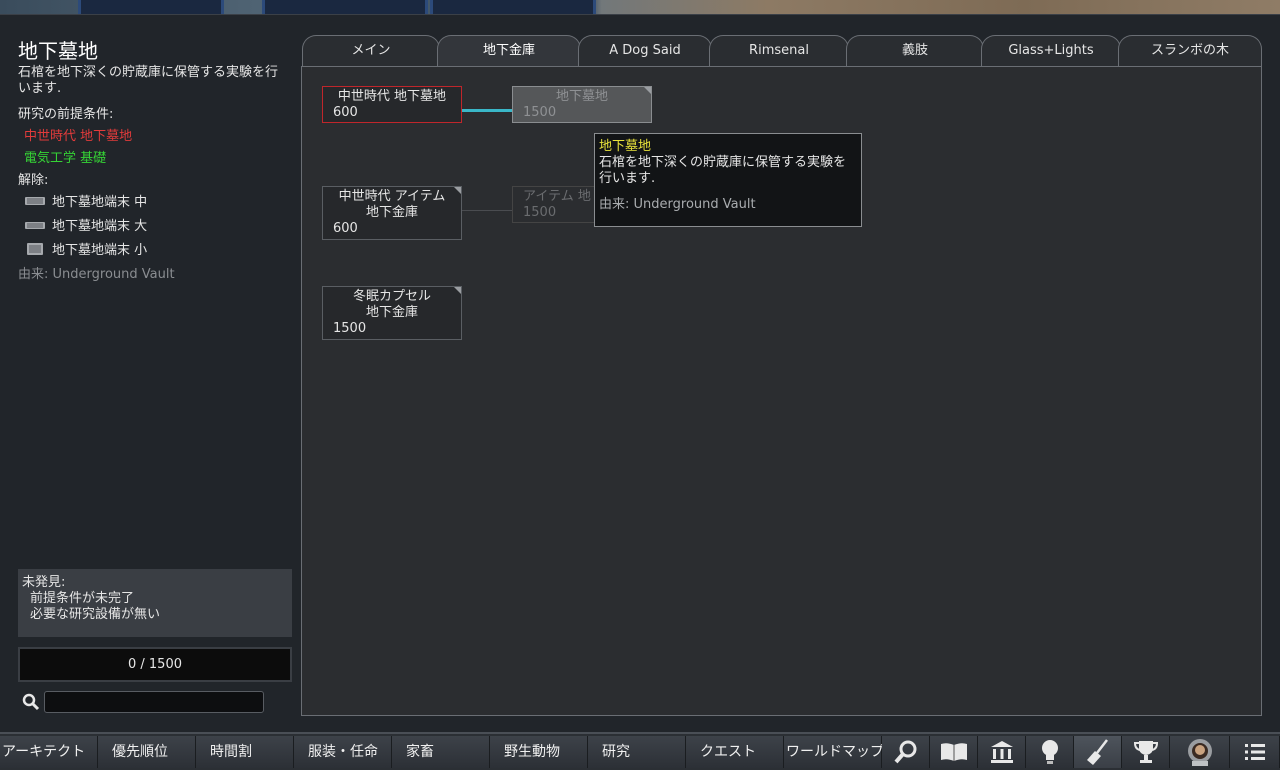 This screenshot has height=770, width=1280. Describe the element at coordinates (371, 51) in the screenshot. I see `tab-main: メイン` at that location.